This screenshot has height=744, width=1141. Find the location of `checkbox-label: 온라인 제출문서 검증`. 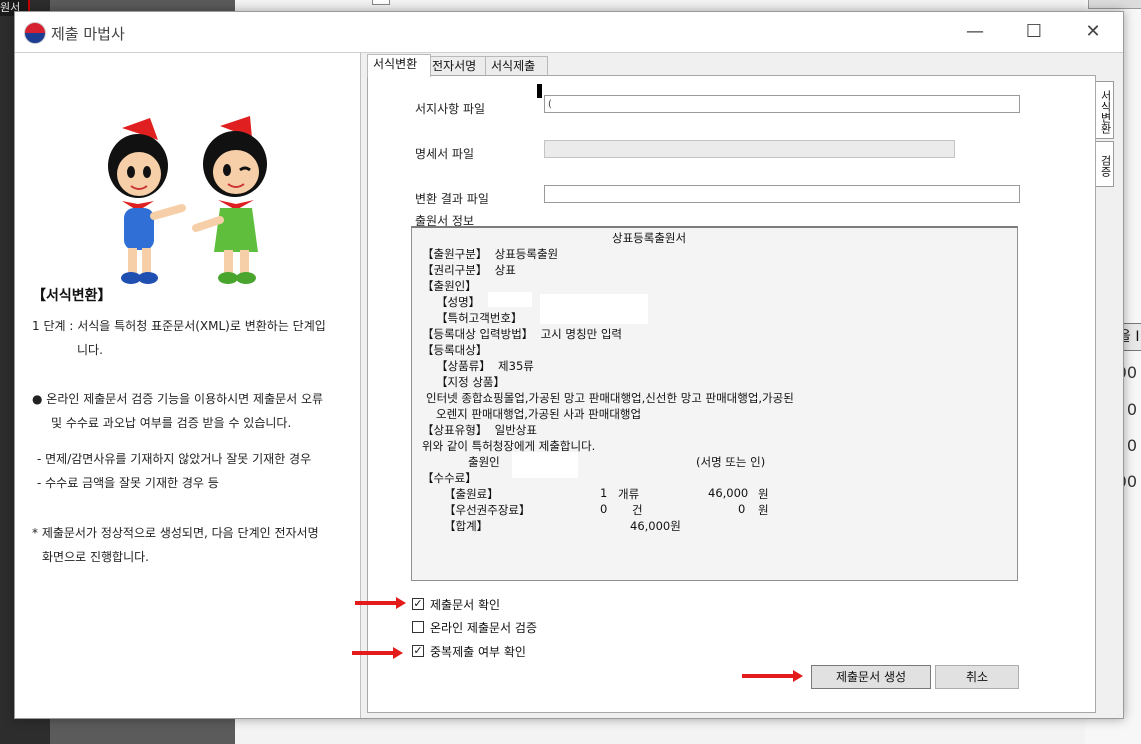

checkbox-label: 온라인 제출문서 검증 is located at coordinates (483, 628).